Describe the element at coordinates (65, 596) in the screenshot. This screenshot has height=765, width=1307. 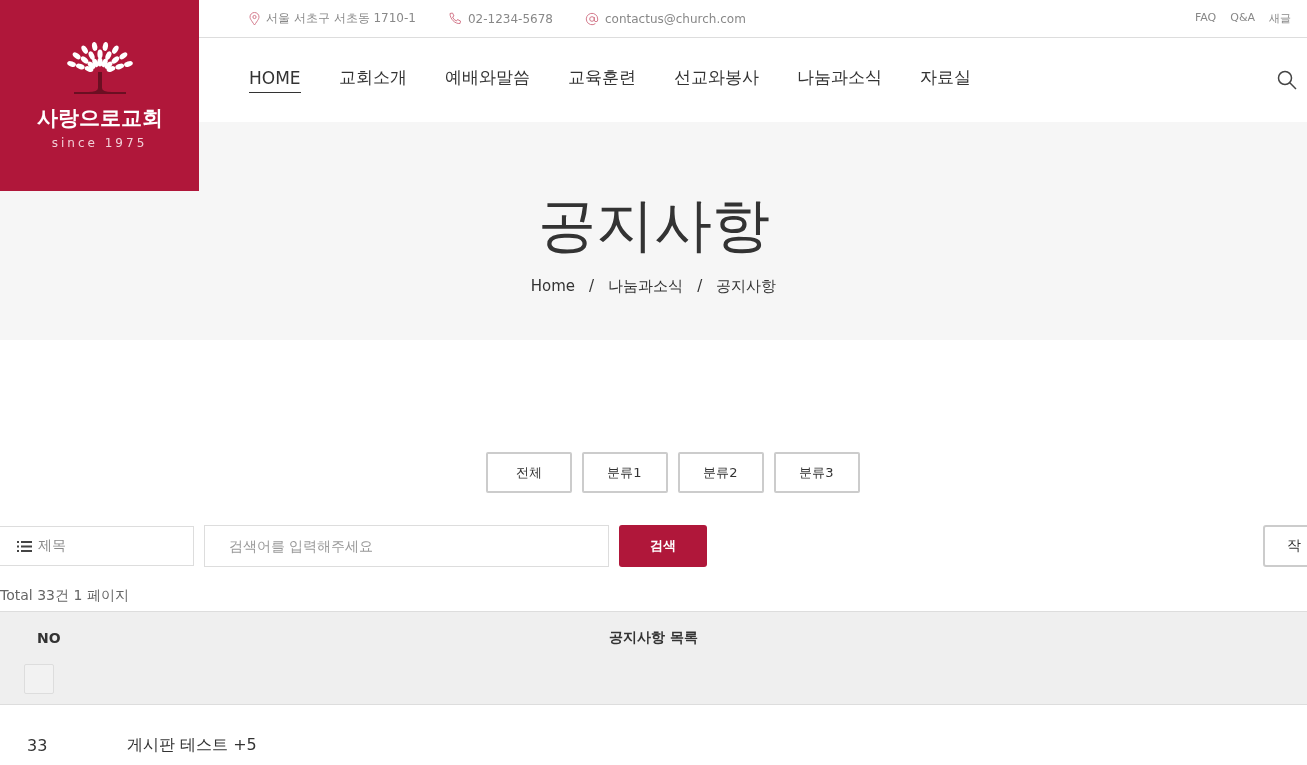
I see `total-count: Total 33건 1 페이지` at that location.